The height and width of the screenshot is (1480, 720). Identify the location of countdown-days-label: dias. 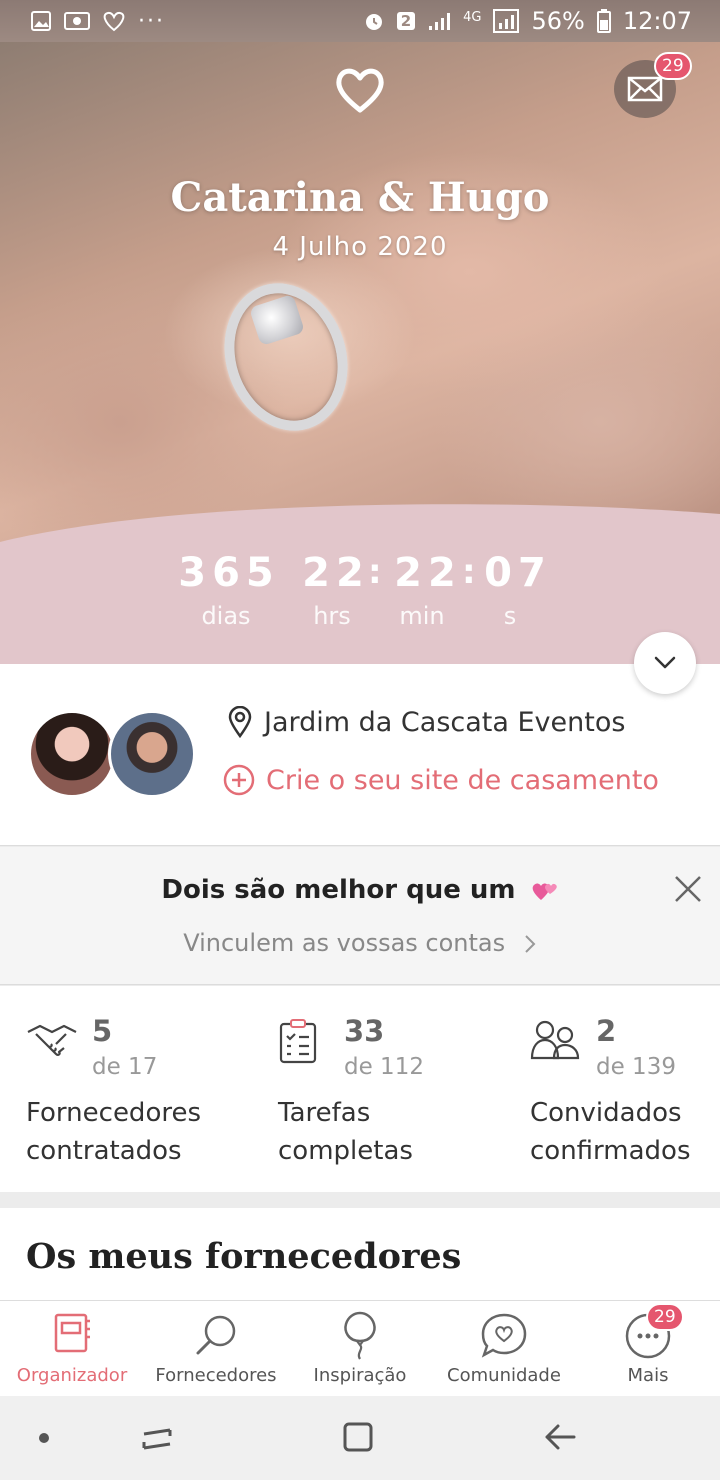
(226, 616).